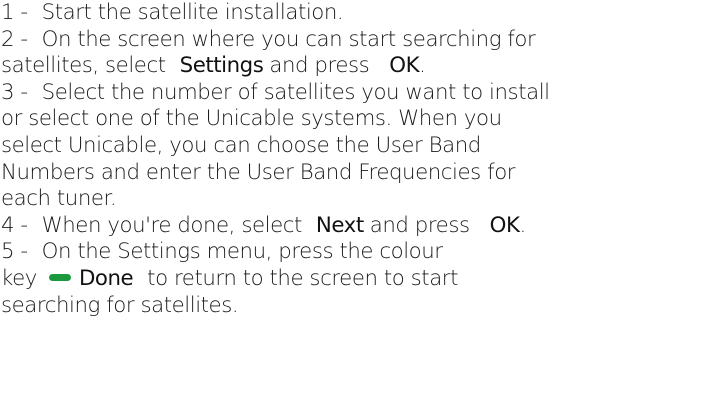 The width and height of the screenshot is (701, 403). What do you see at coordinates (221, 66) in the screenshot?
I see `settings-keyword: Settings` at bounding box center [221, 66].